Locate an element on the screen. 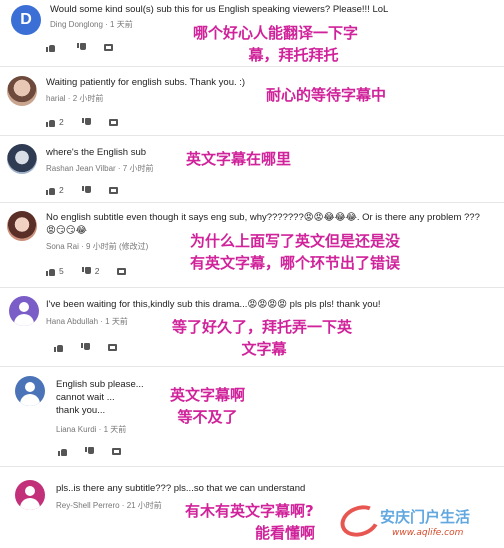 The image size is (504, 548). comment-actions: 2 is located at coordinates (91, 190).